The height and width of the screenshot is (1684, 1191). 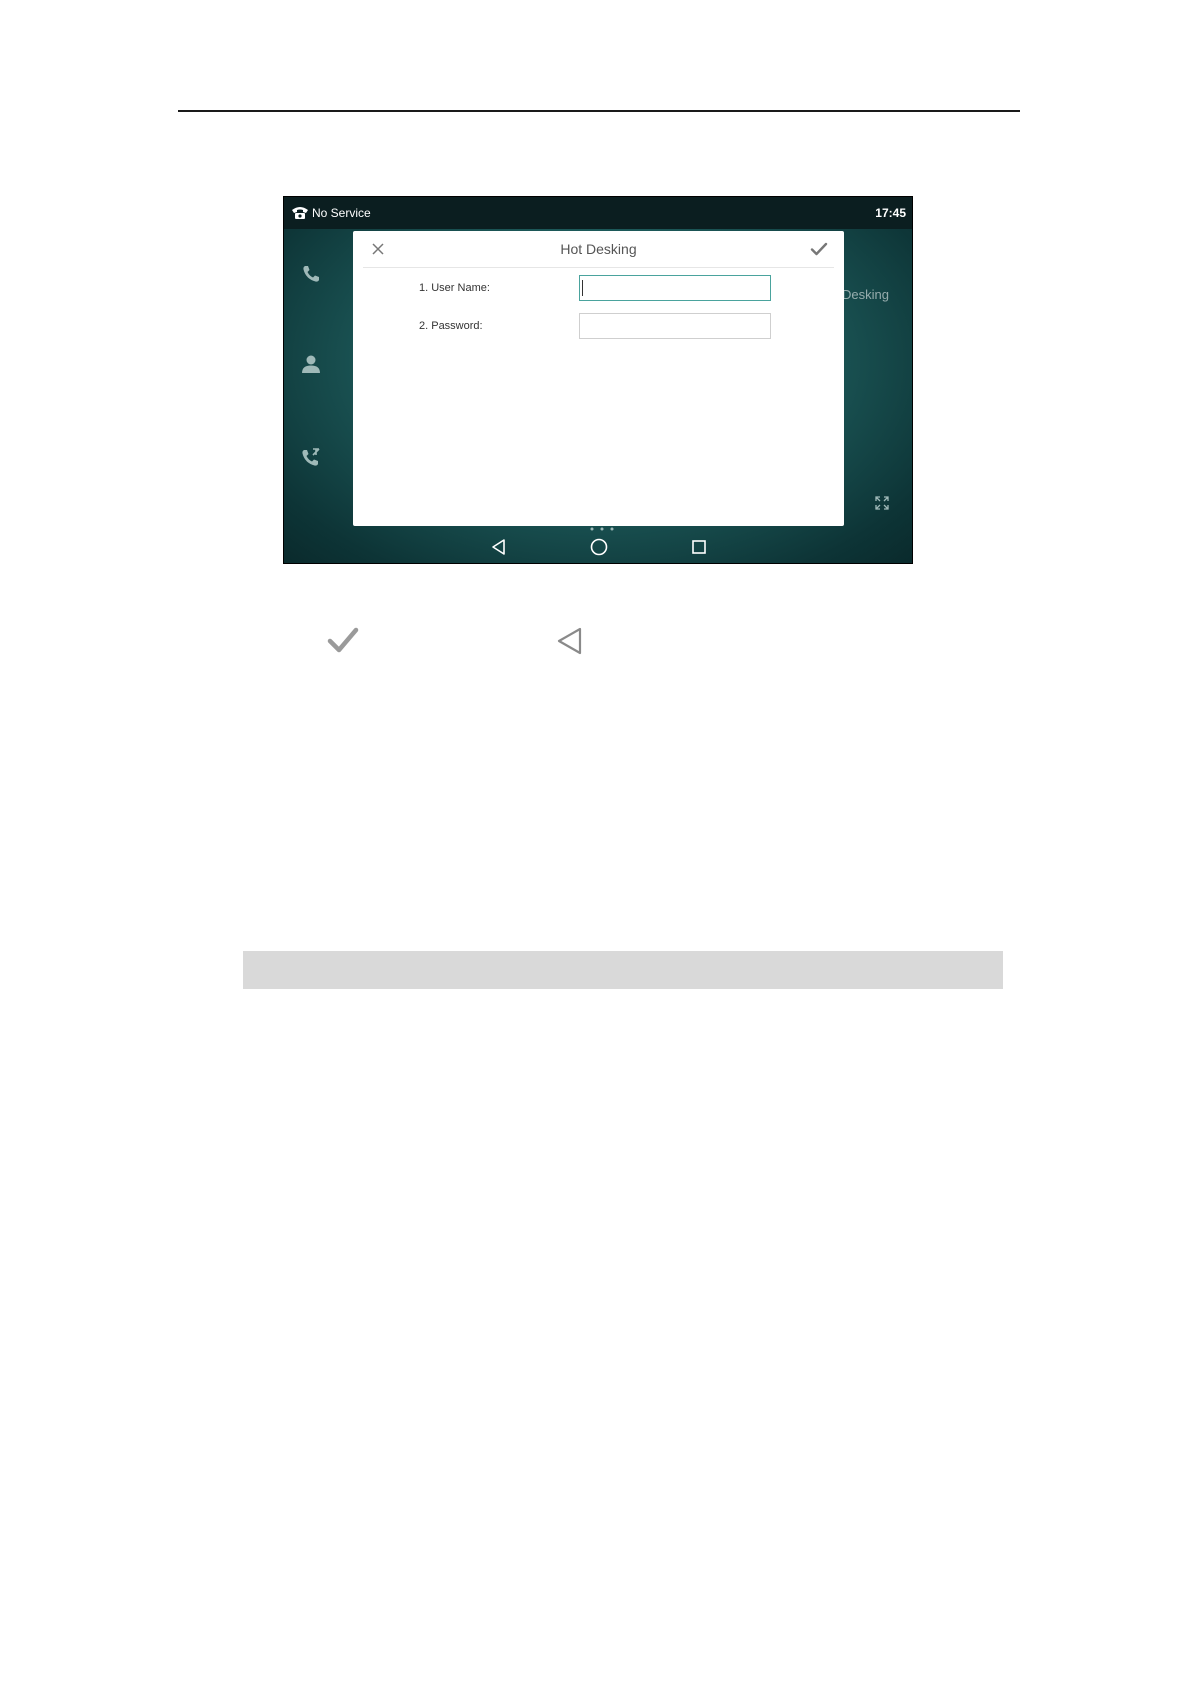 What do you see at coordinates (598, 267) in the screenshot?
I see `dialog-divider` at bounding box center [598, 267].